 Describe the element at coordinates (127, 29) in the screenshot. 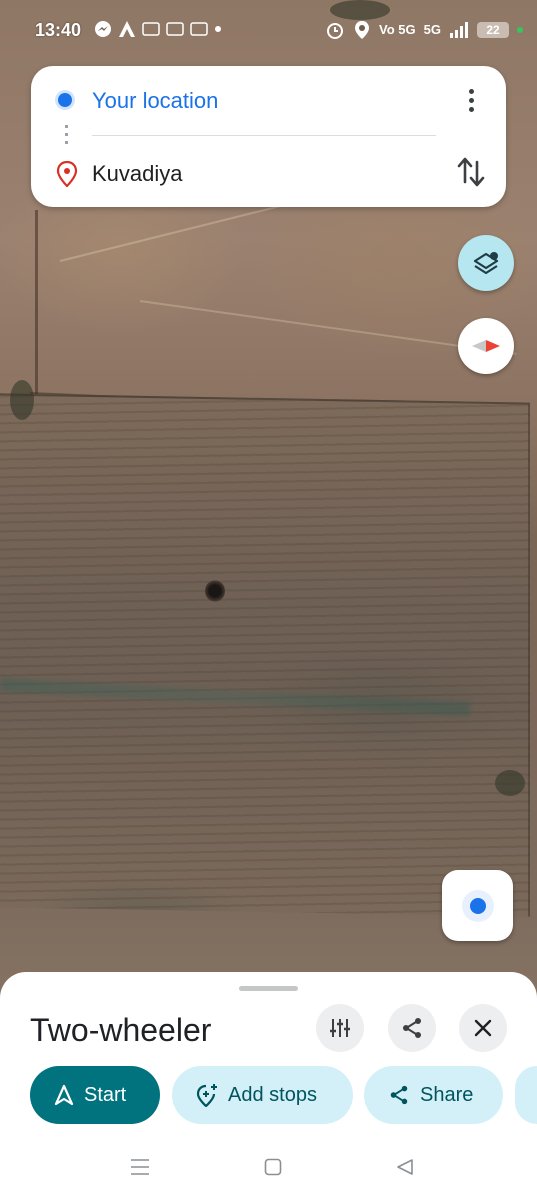

I see `a-app-icon` at that location.